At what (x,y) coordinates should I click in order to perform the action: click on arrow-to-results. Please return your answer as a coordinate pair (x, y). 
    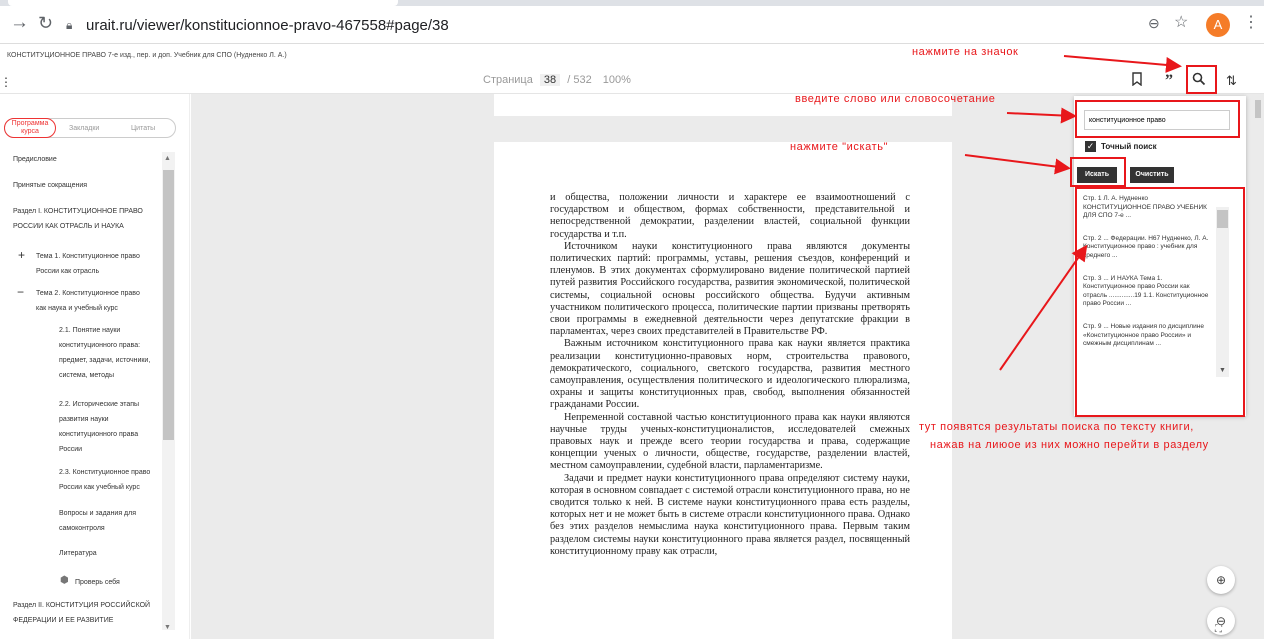
    Looking at the image, I should click on (1043, 307).